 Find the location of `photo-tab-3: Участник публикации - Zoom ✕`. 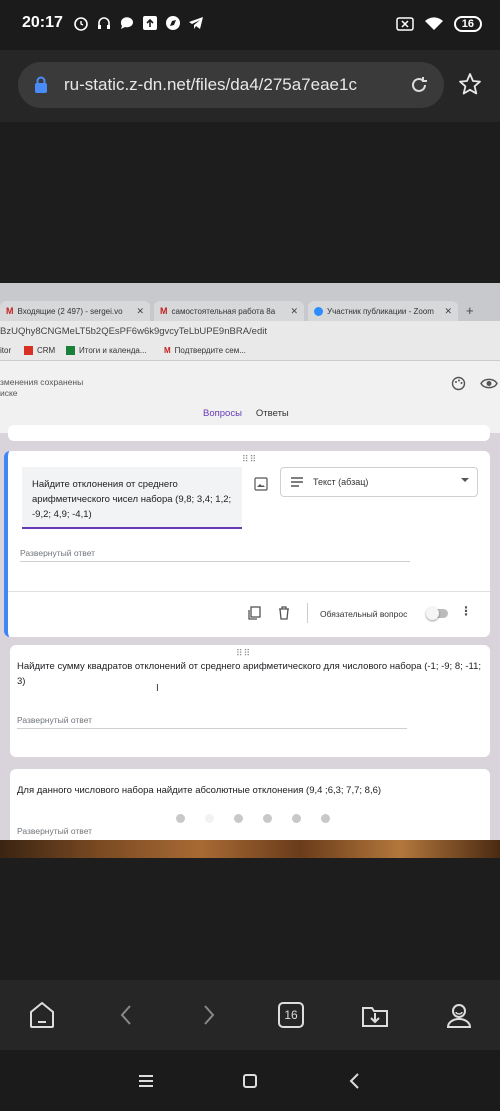

photo-tab-3: Участник публикации - Zoom ✕ is located at coordinates (383, 311).